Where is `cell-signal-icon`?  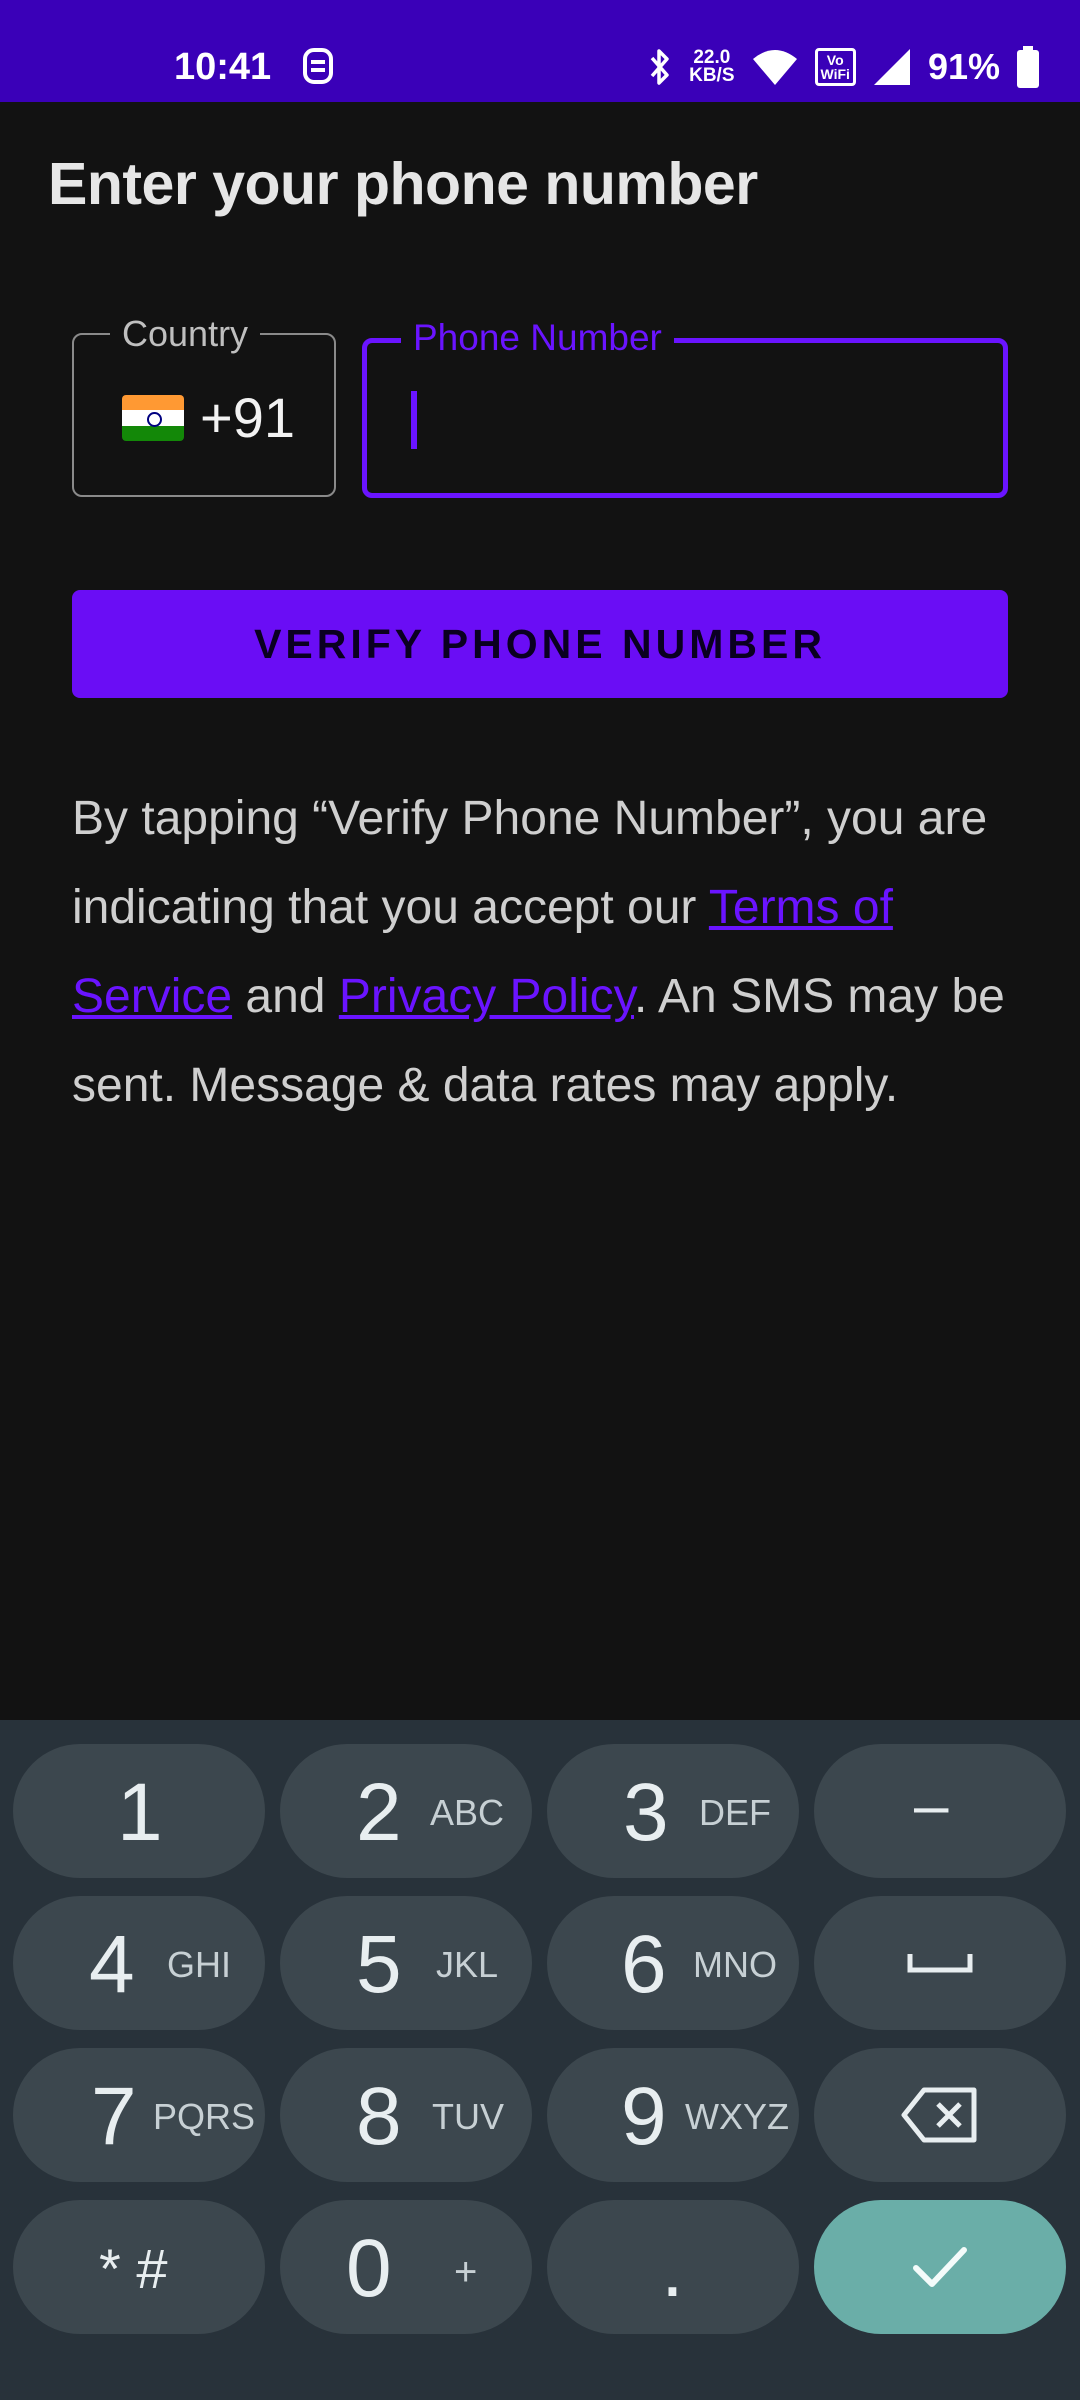 cell-signal-icon is located at coordinates (891, 67).